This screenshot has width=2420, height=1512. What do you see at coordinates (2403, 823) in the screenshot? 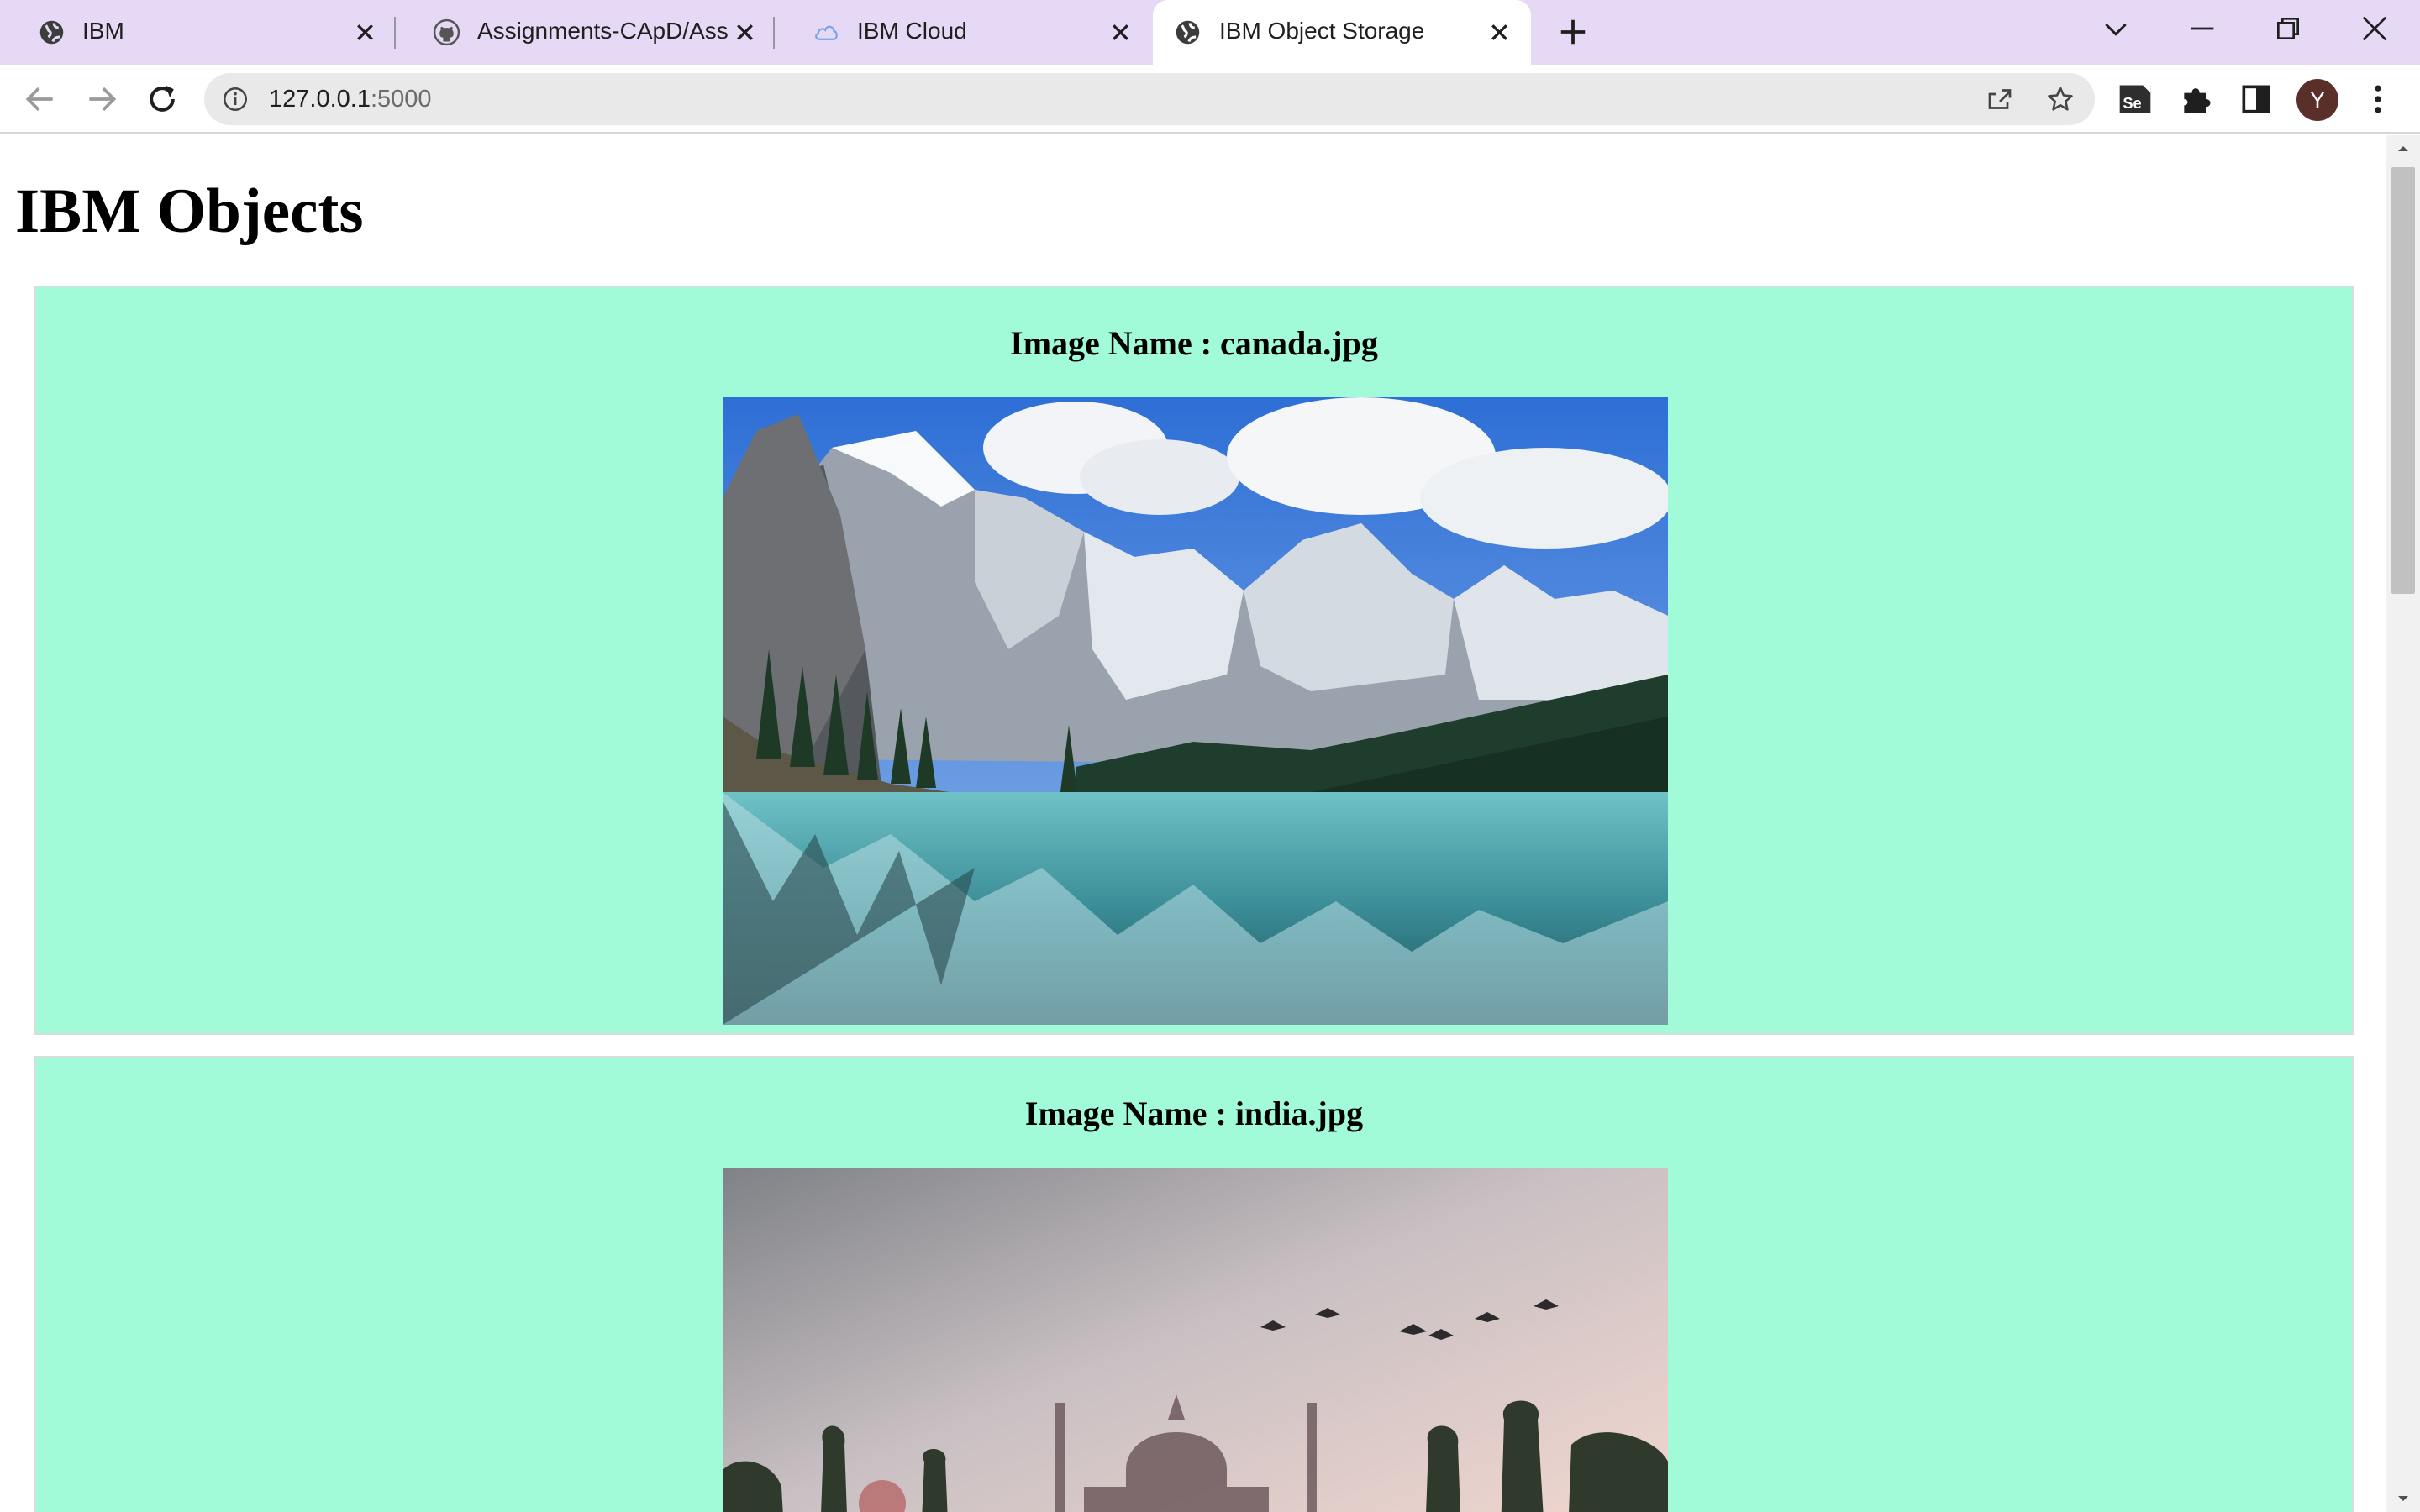
I see `page-scrollbar` at bounding box center [2403, 823].